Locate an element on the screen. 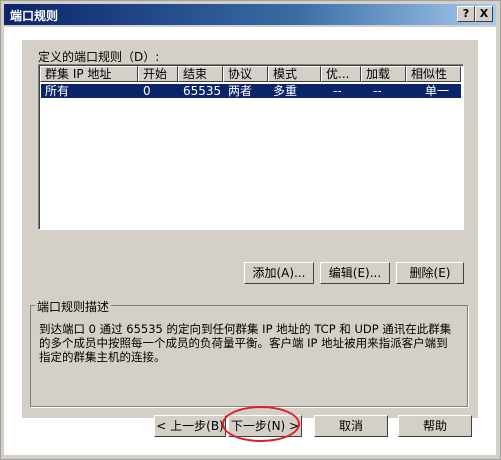 This screenshot has height=460, width=501. column-header-load: 加载 is located at coordinates (383, 74).